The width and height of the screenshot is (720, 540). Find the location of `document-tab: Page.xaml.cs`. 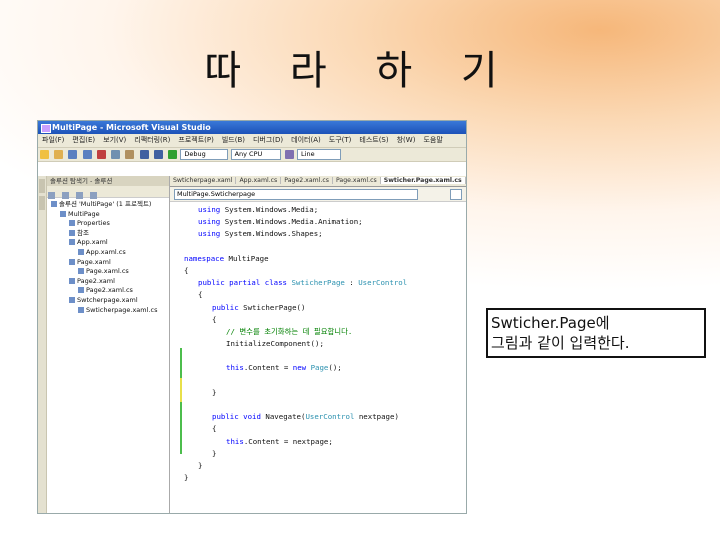

document-tab: Page.xaml.cs is located at coordinates (356, 180).